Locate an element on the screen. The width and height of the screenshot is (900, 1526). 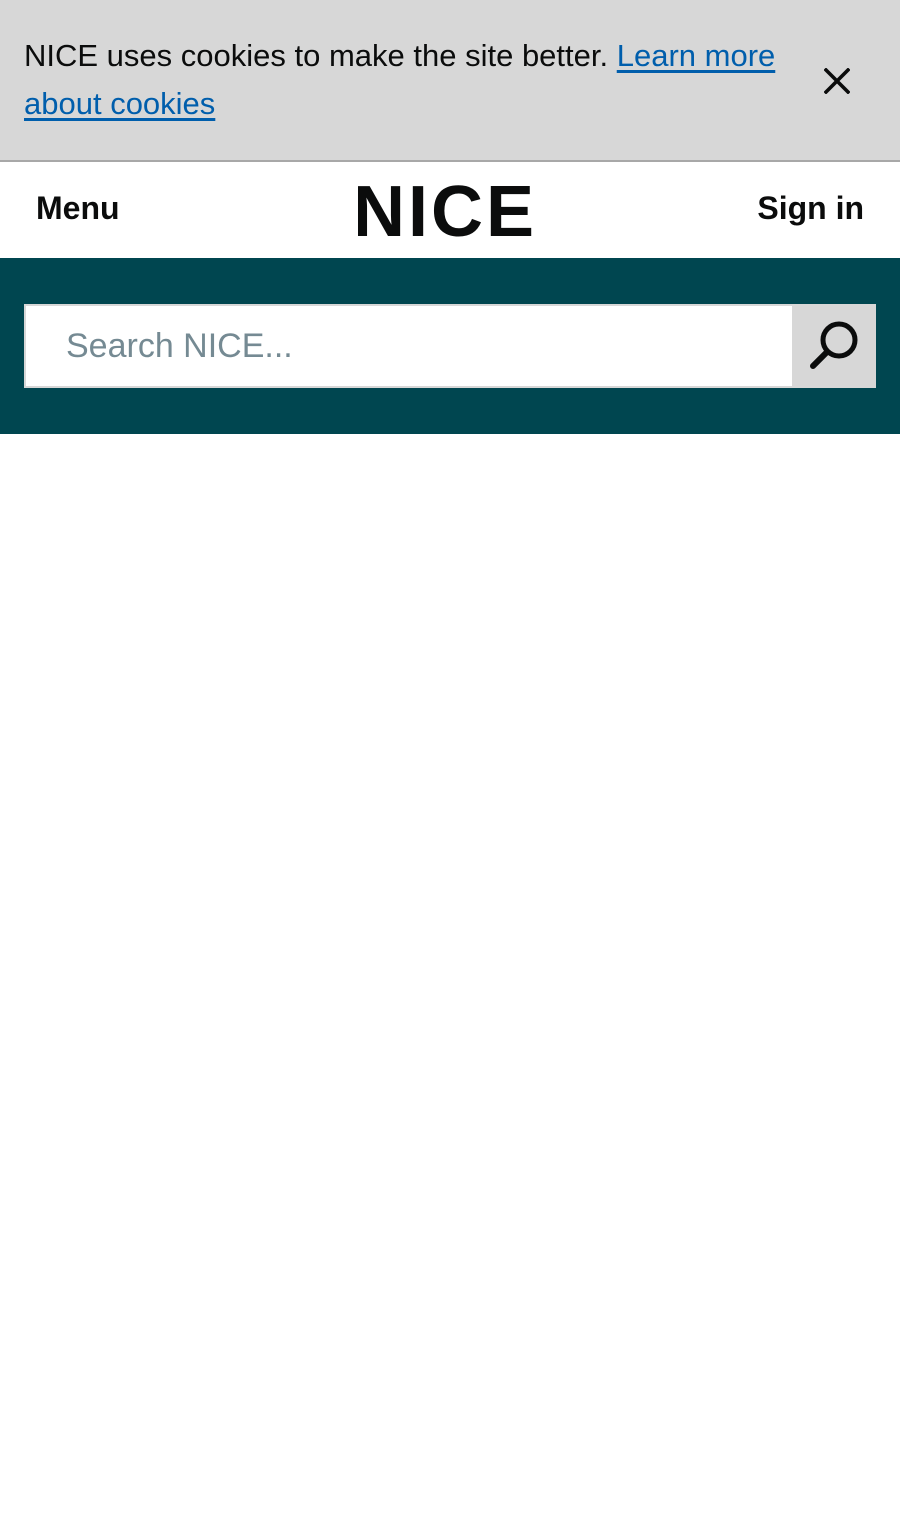
close-cookie-banner-button is located at coordinates (837, 81).